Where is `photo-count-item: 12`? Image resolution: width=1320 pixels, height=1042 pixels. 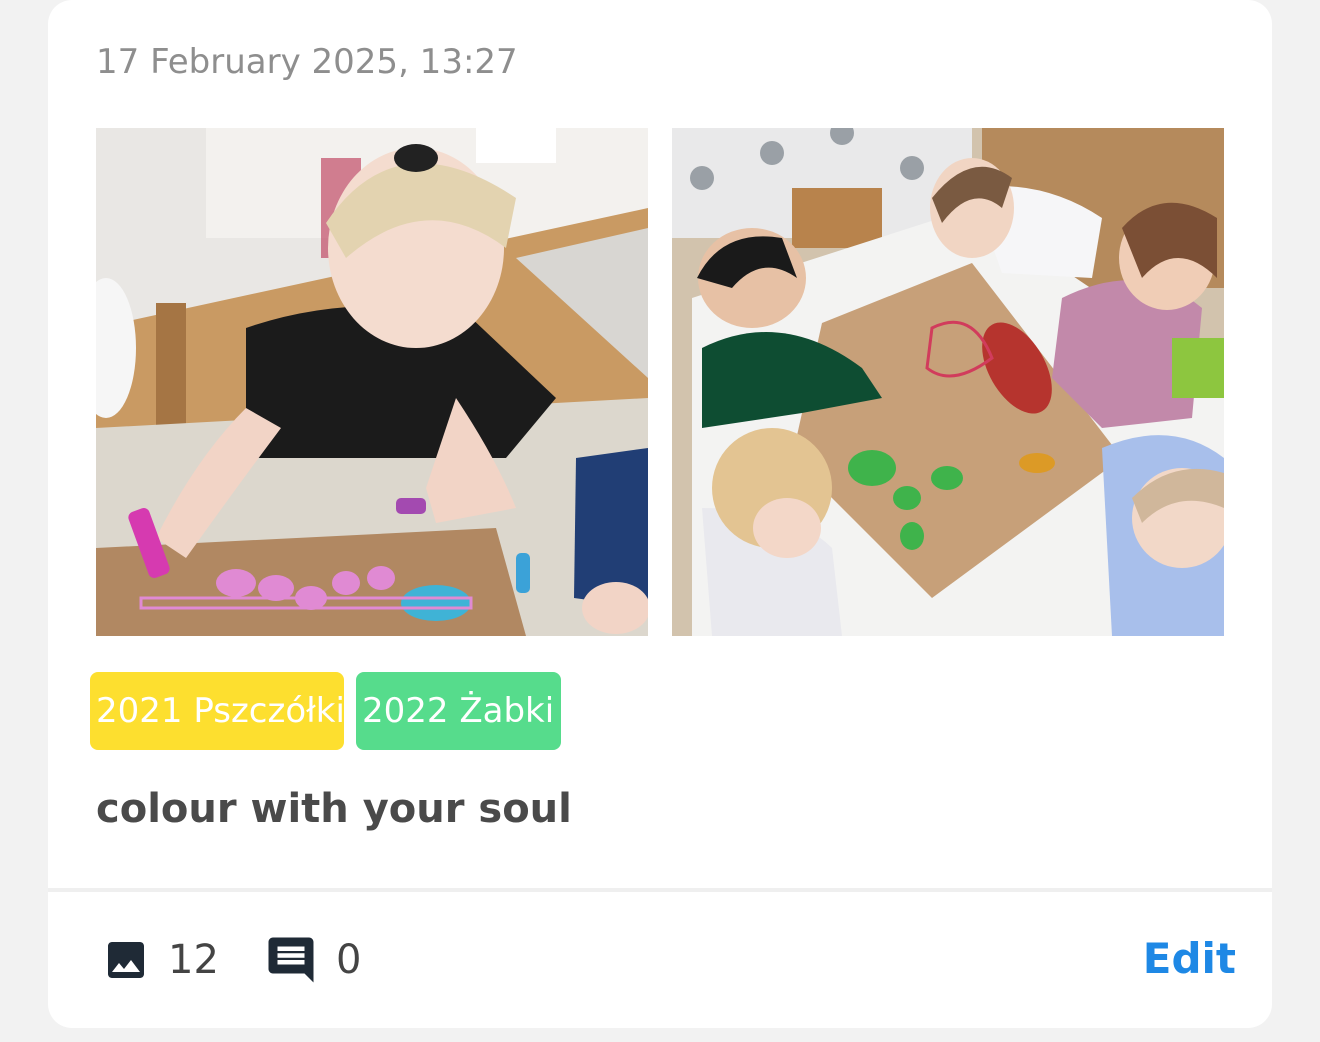
photo-count-item: 12 is located at coordinates (160, 960).